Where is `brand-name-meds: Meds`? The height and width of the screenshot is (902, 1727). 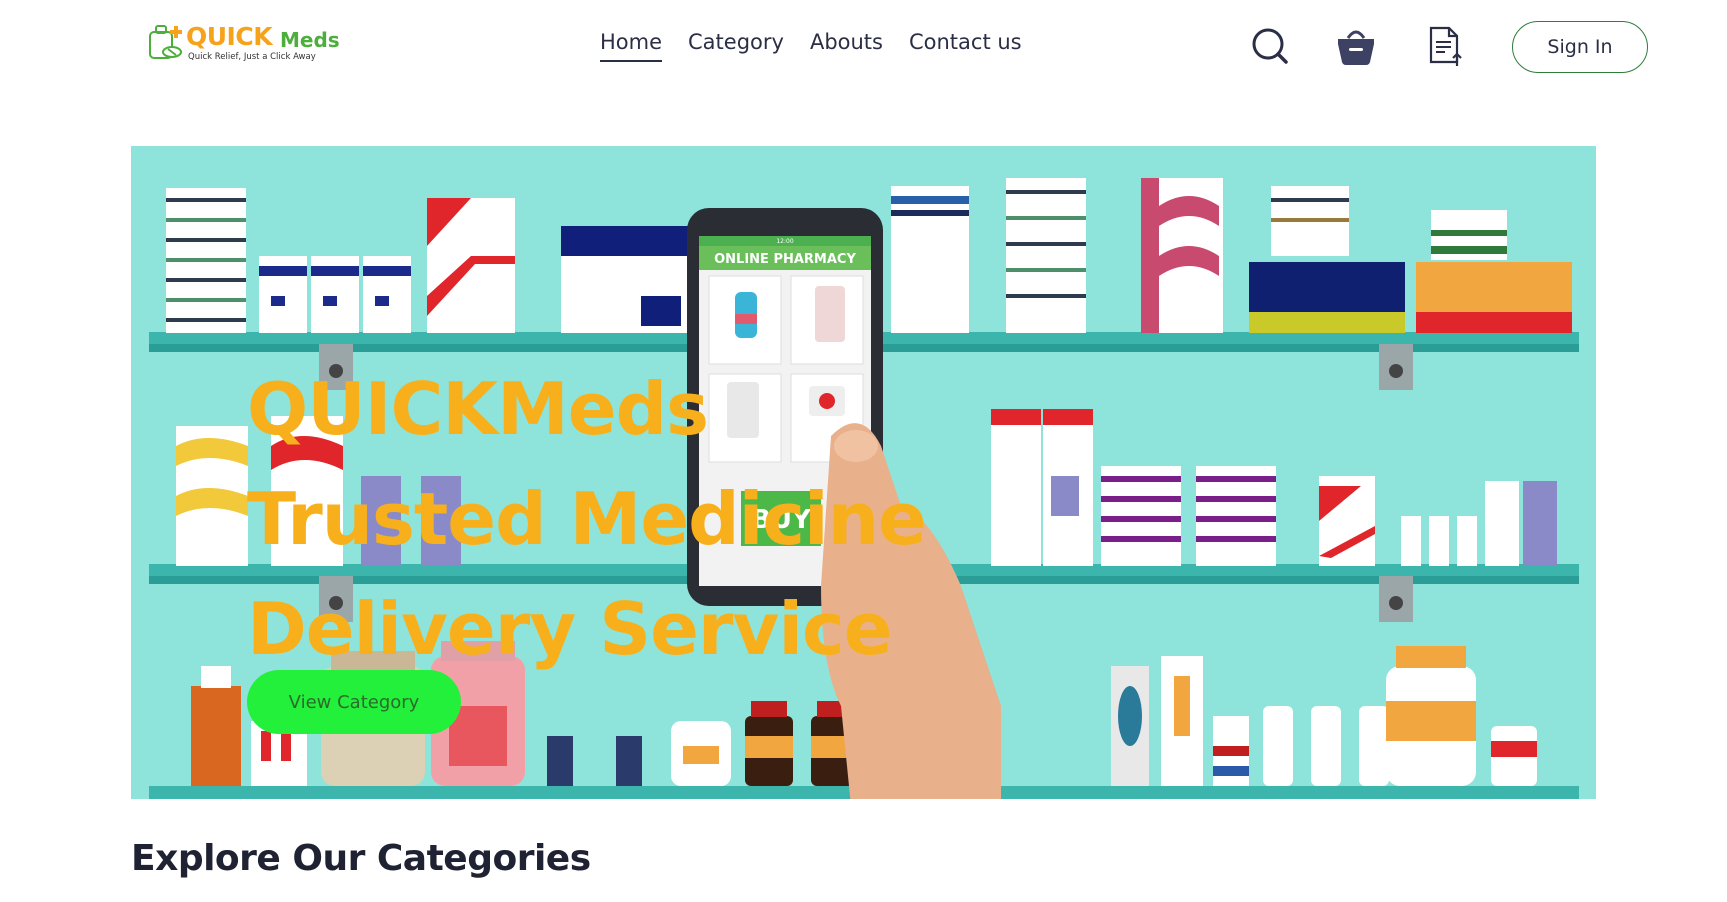 brand-name-meds: Meds is located at coordinates (310, 40).